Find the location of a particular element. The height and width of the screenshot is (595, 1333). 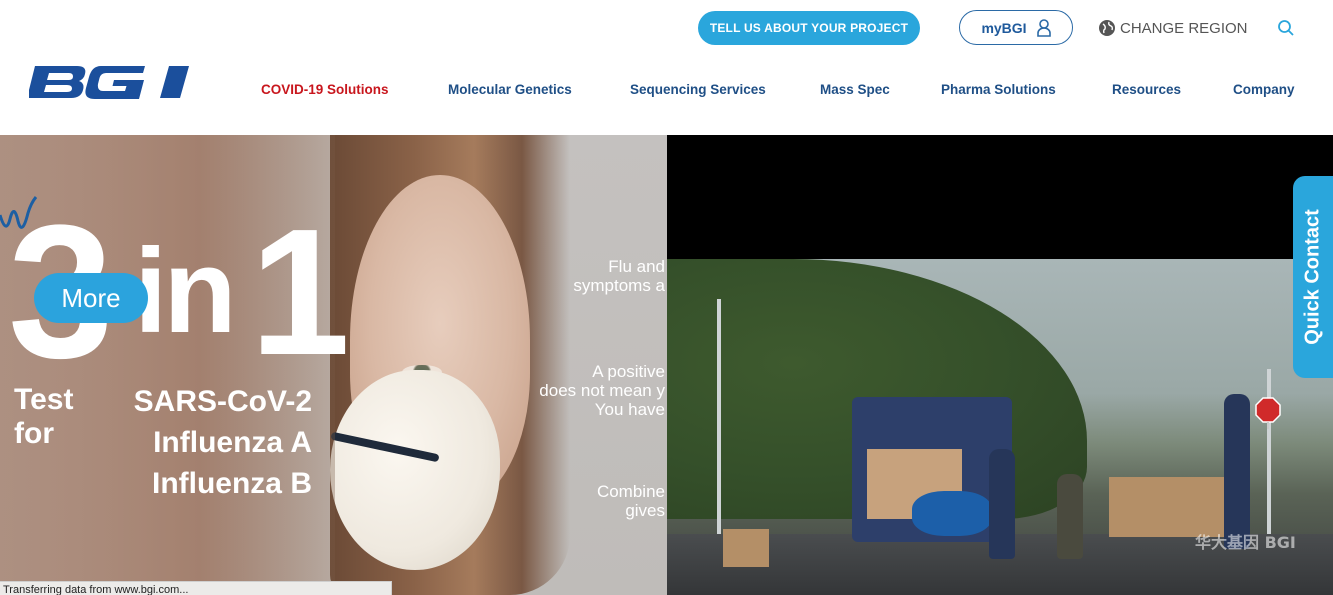

banner-text-line: A positive is located at coordinates (628, 371).